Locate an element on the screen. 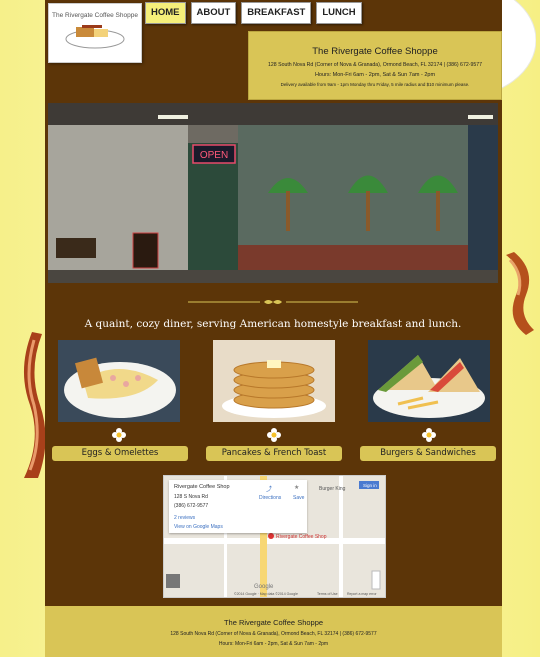 The width and height of the screenshot is (540, 657). ornament-divider is located at coordinates (273, 302).